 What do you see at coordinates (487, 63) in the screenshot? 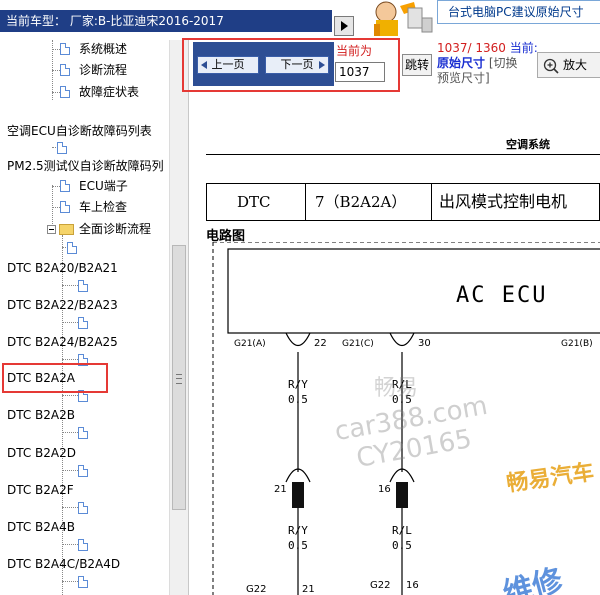
I see `size-mode-line: 原始尺寸 [切换` at bounding box center [487, 63].